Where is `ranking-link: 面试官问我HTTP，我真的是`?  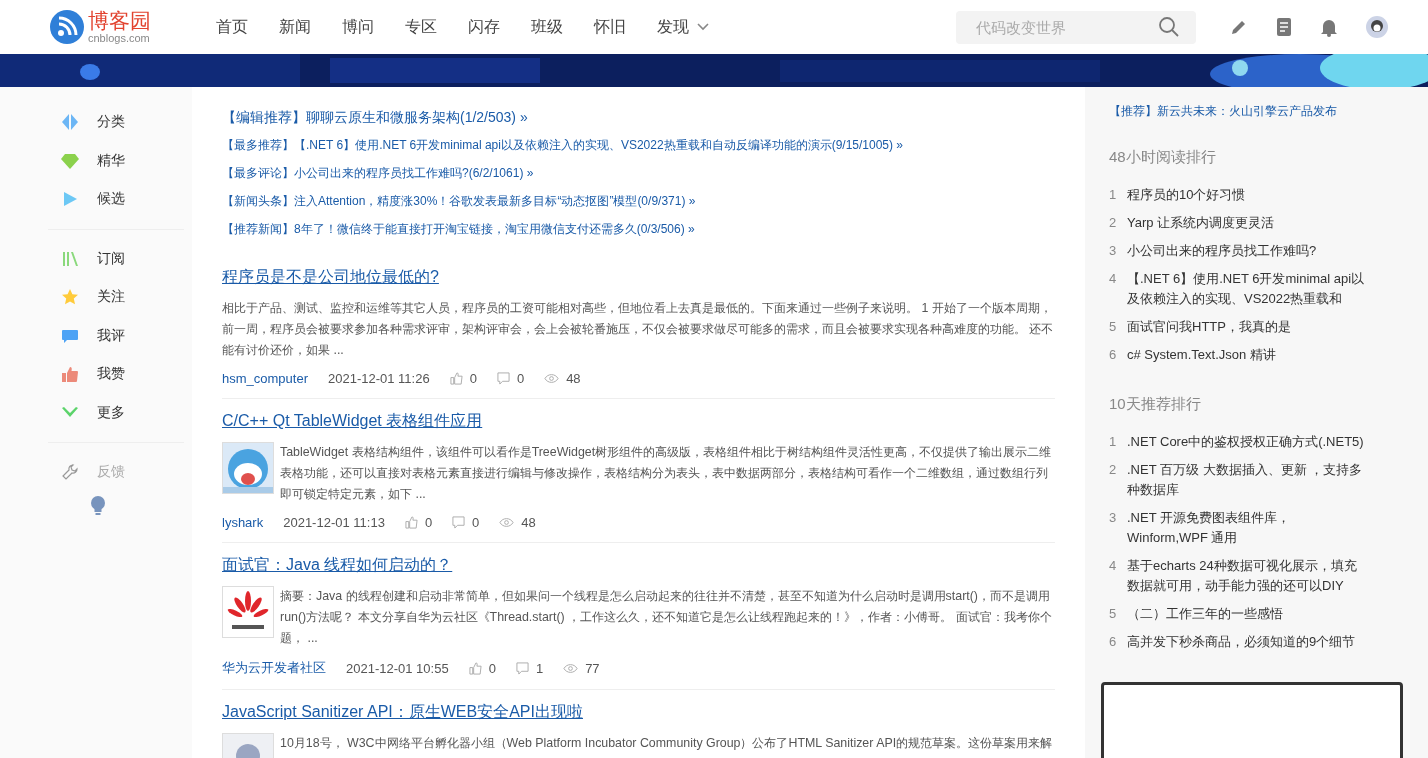
ranking-link: 面试官问我HTTP，我真的是 is located at coordinates (1209, 327).